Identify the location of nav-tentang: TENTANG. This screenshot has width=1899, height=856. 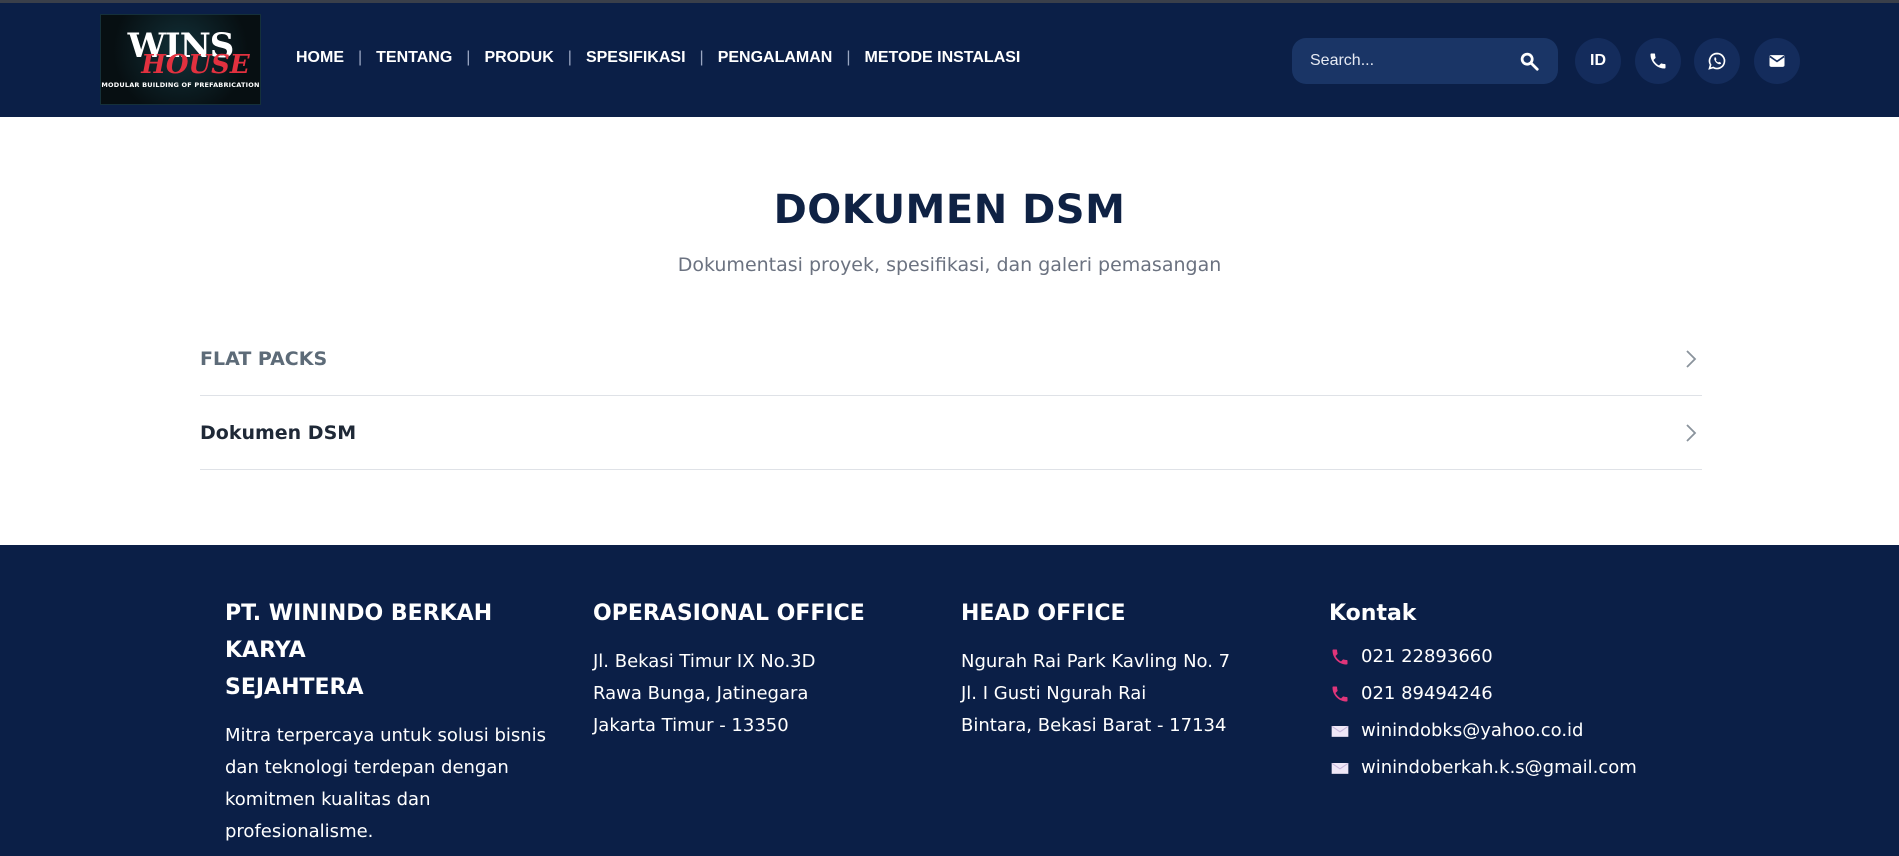
(414, 58).